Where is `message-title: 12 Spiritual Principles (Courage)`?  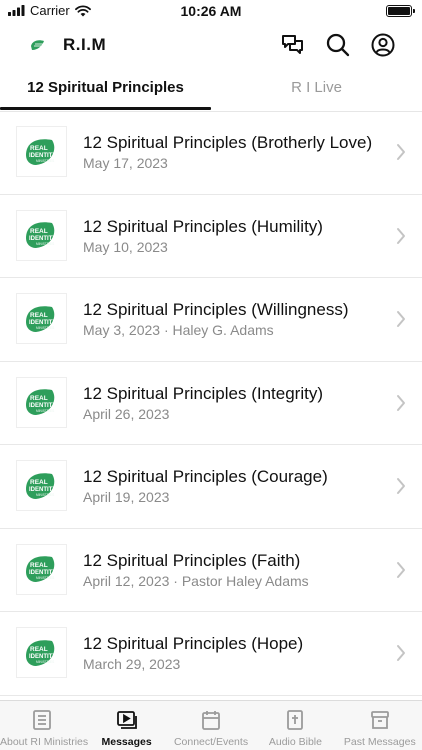
message-title: 12 Spiritual Principles (Courage) is located at coordinates (205, 476).